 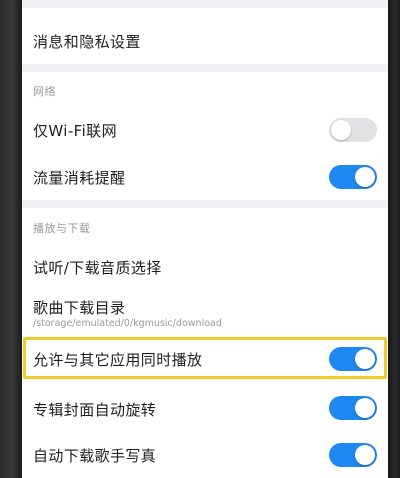 What do you see at coordinates (353, 408) in the screenshot?
I see `album-rotate-toggle` at bounding box center [353, 408].